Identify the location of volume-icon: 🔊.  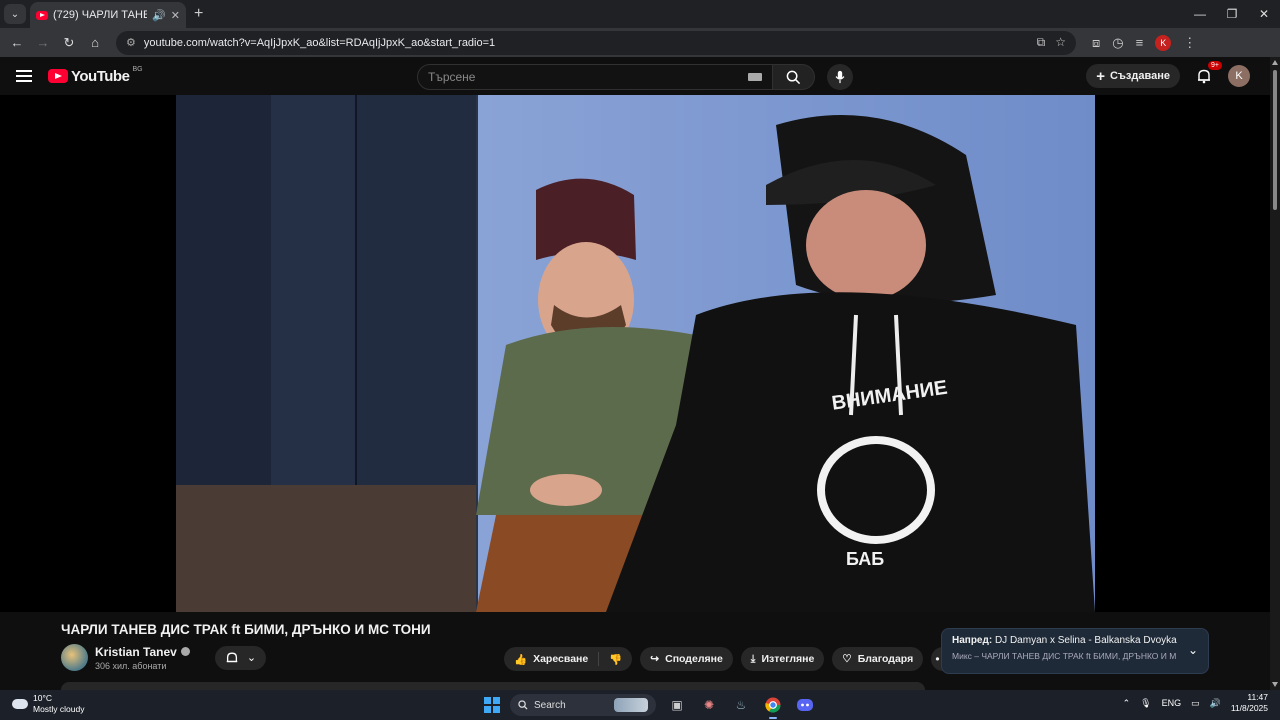
(1215, 703).